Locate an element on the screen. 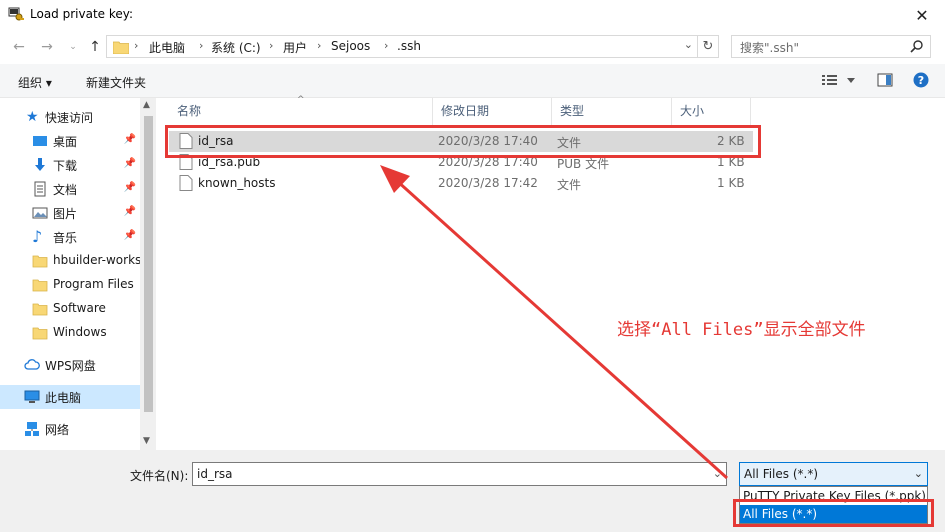 The height and width of the screenshot is (532, 945). sidebar-item-documents: 文档 📌 is located at coordinates (70, 189).